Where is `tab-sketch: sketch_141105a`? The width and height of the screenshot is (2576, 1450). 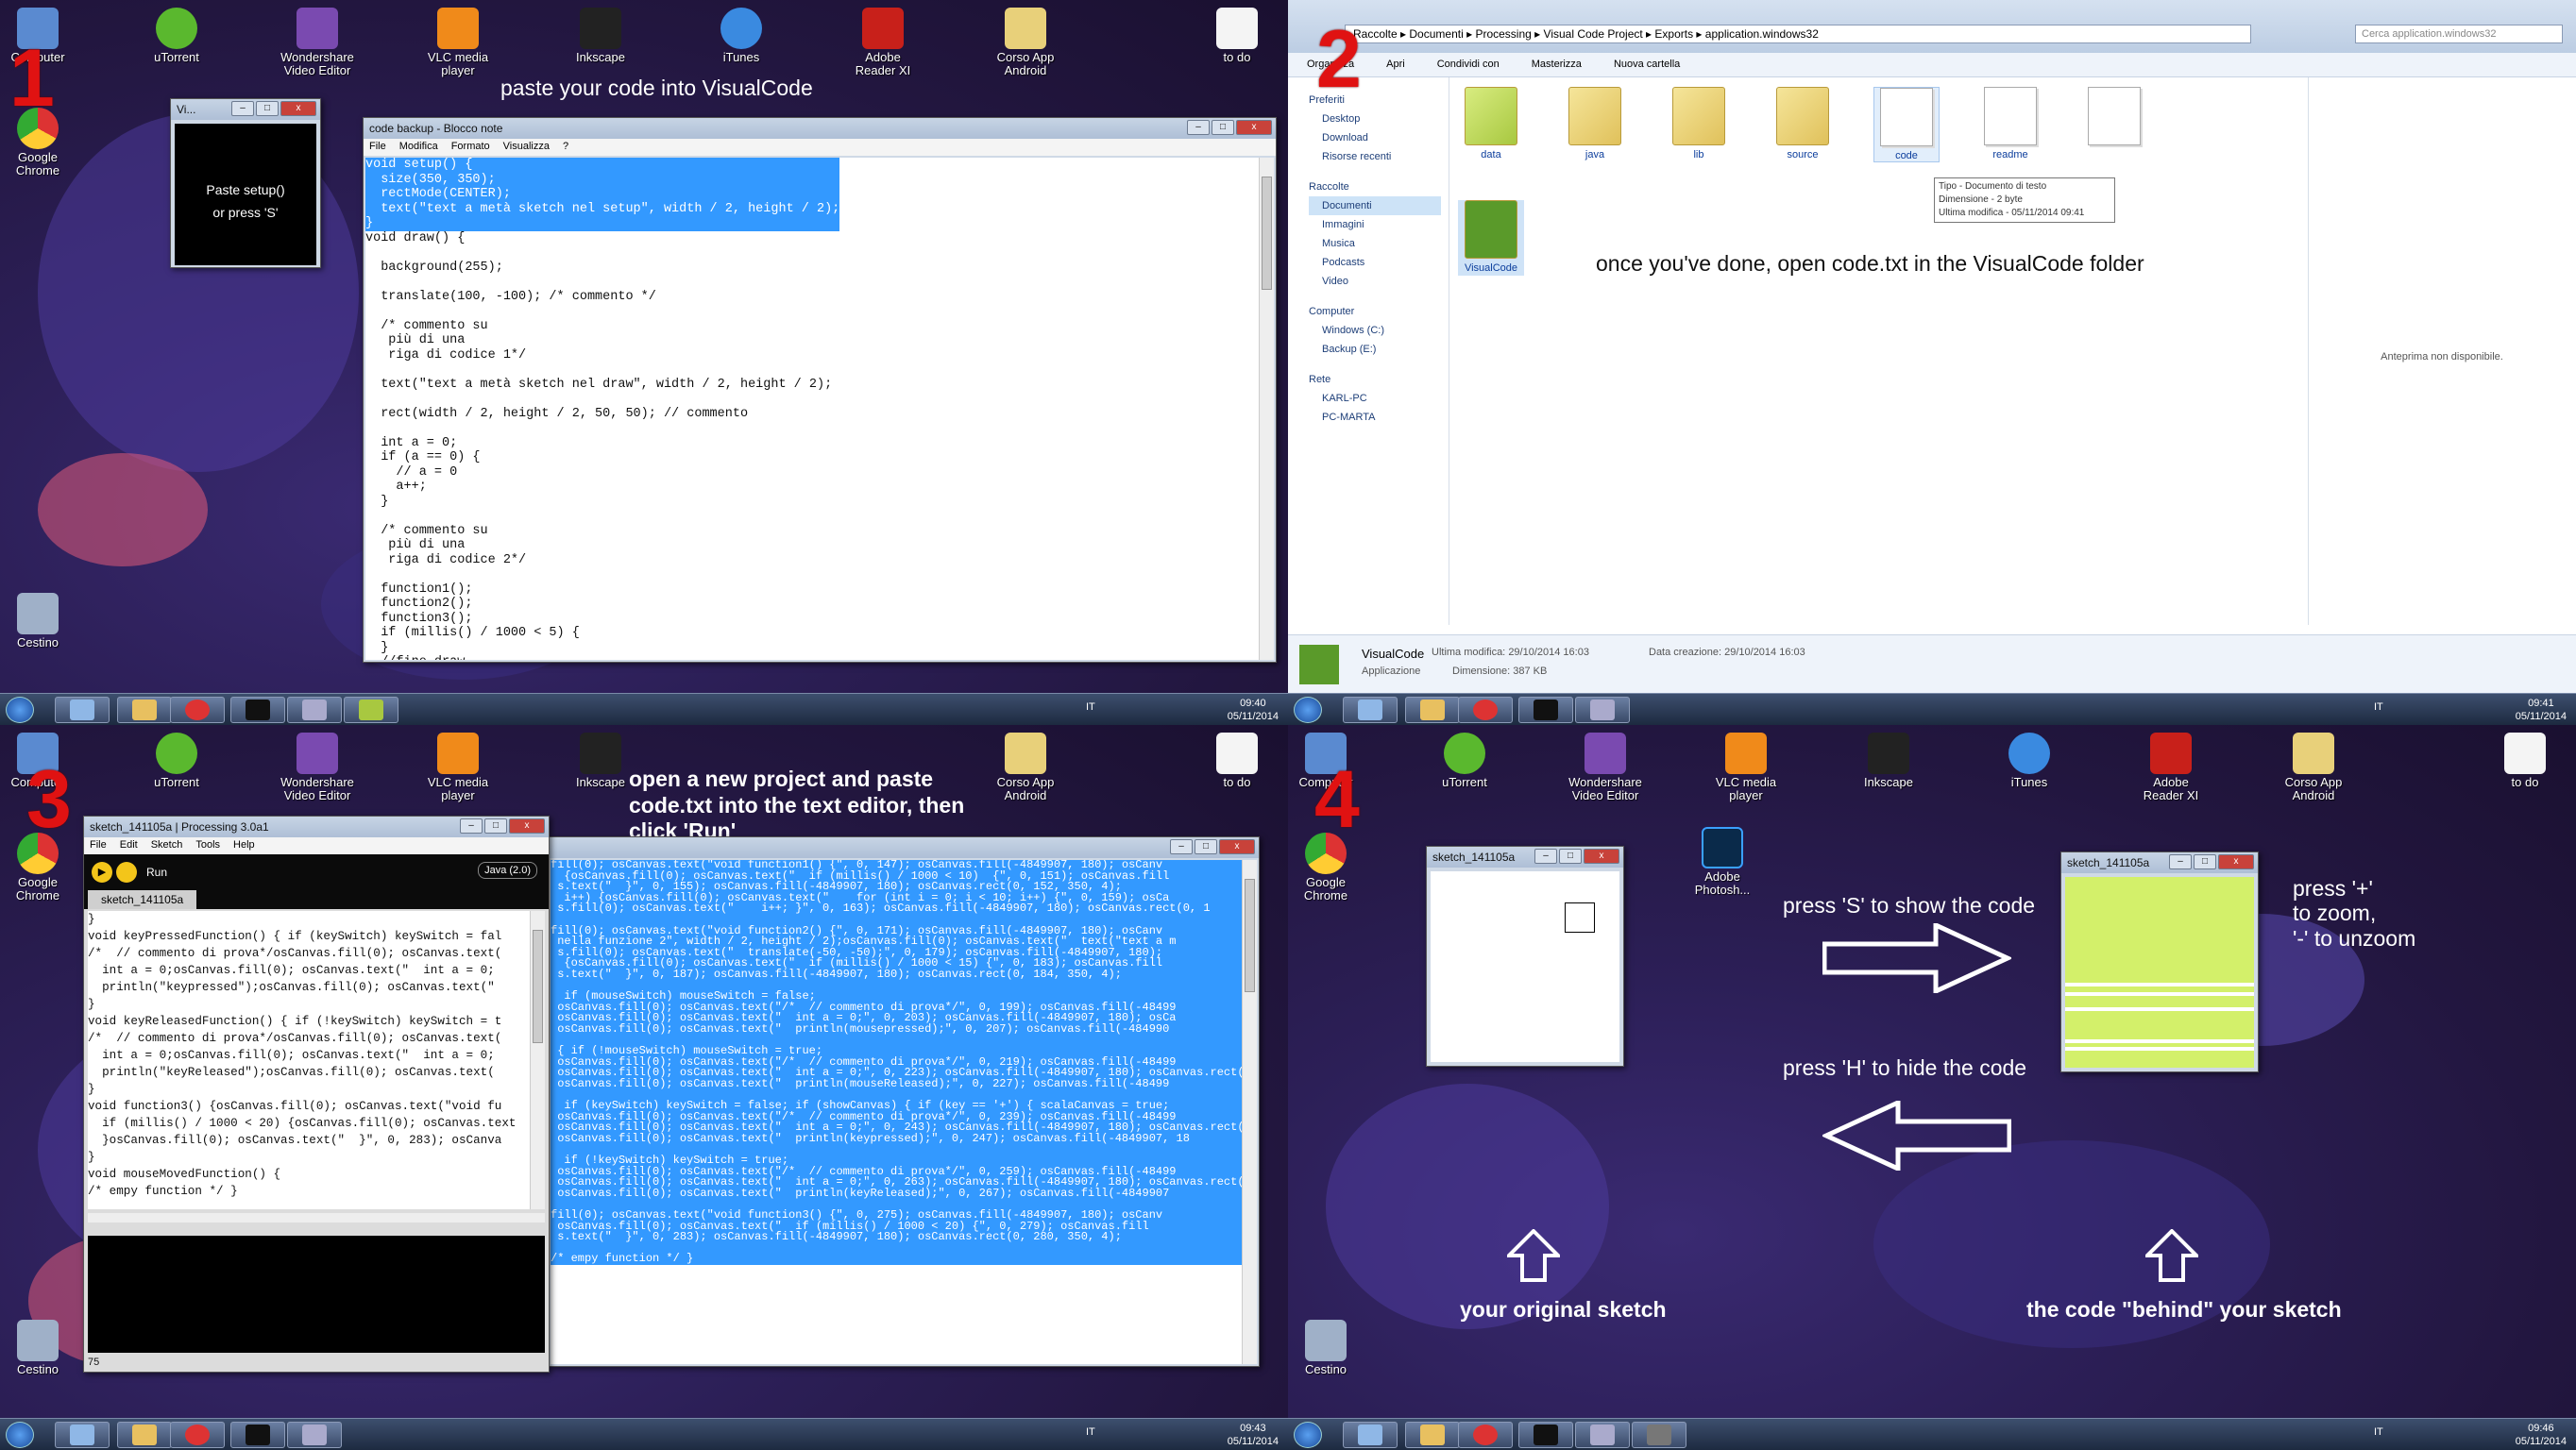
tab-sketch: sketch_141105a is located at coordinates (142, 899).